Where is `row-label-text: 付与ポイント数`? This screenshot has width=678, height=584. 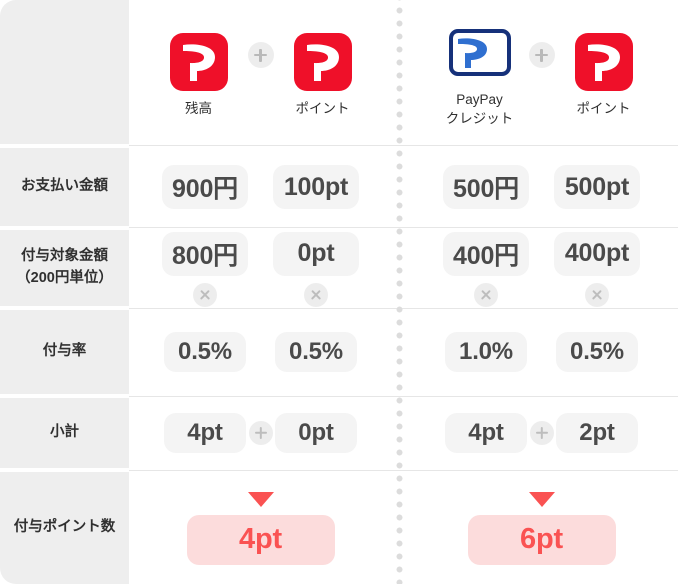 row-label-text: 付与ポイント数 is located at coordinates (64, 527).